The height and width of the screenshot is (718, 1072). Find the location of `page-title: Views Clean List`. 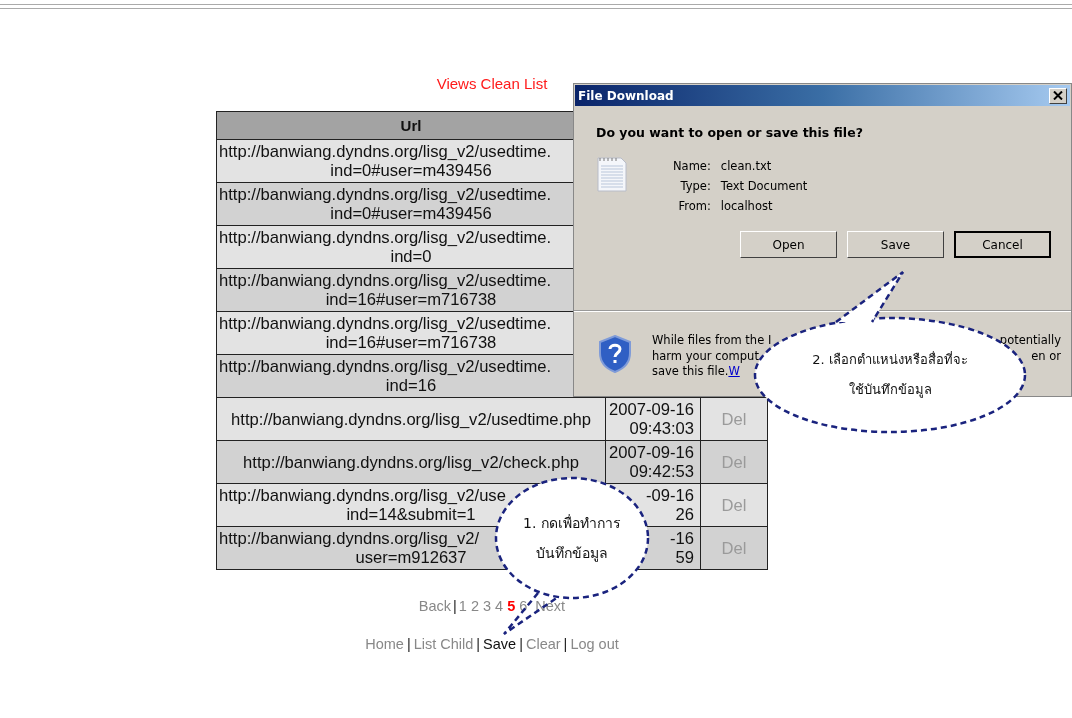

page-title: Views Clean List is located at coordinates (492, 83).